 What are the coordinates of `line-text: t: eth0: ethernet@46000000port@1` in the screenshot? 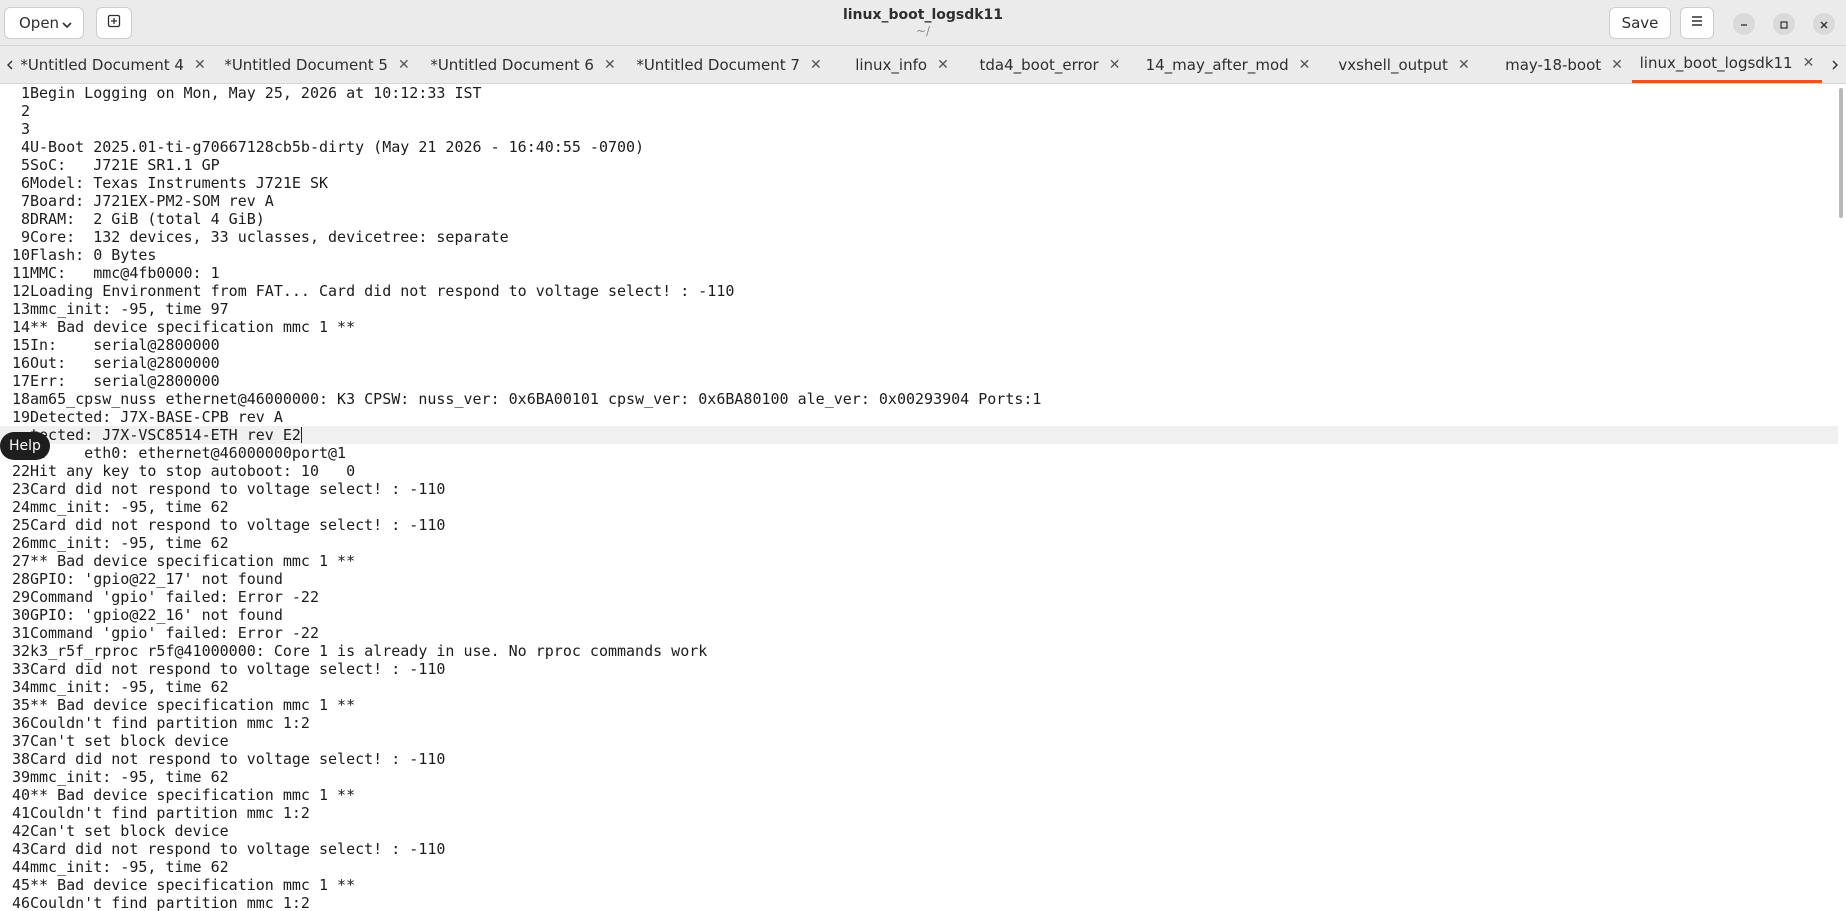 It's located at (188, 453).